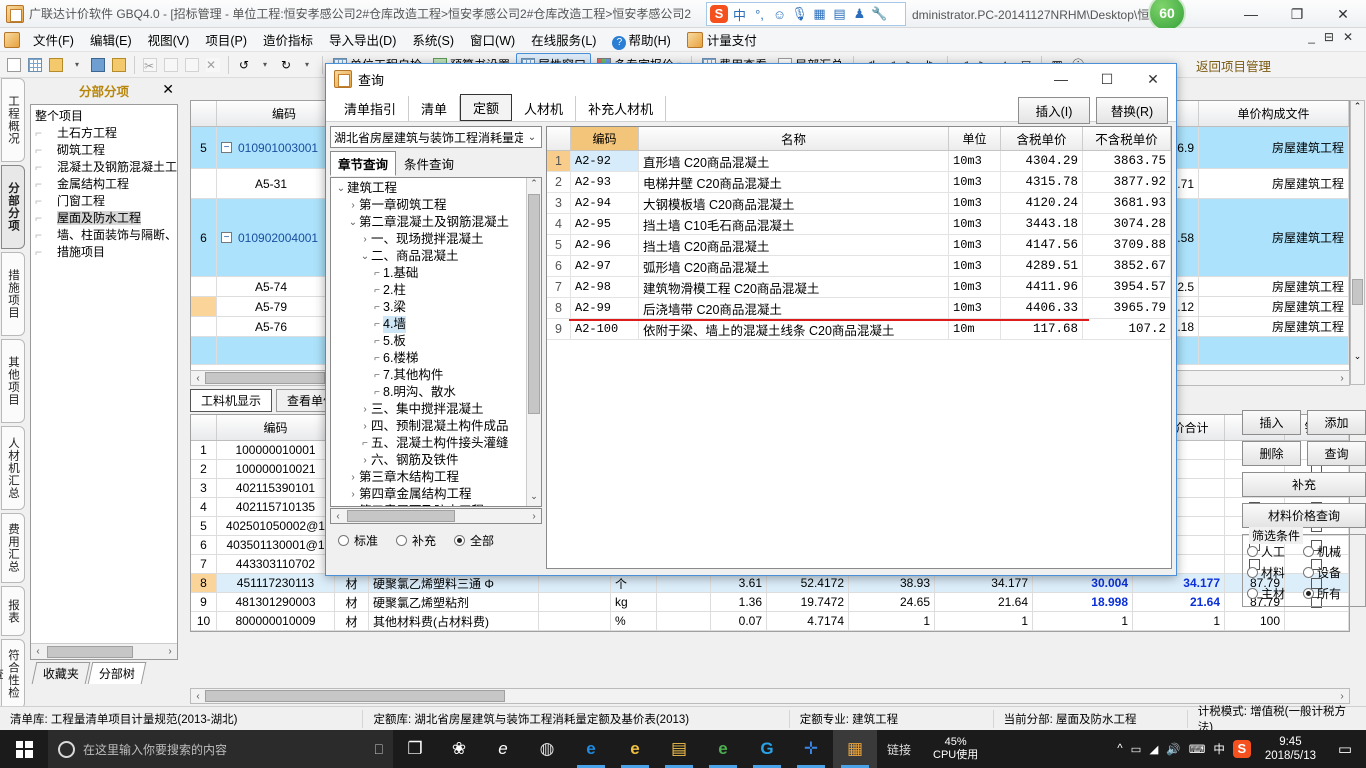 This screenshot has width=1366, height=768. I want to click on close-button: ✕, so click(1343, 14).